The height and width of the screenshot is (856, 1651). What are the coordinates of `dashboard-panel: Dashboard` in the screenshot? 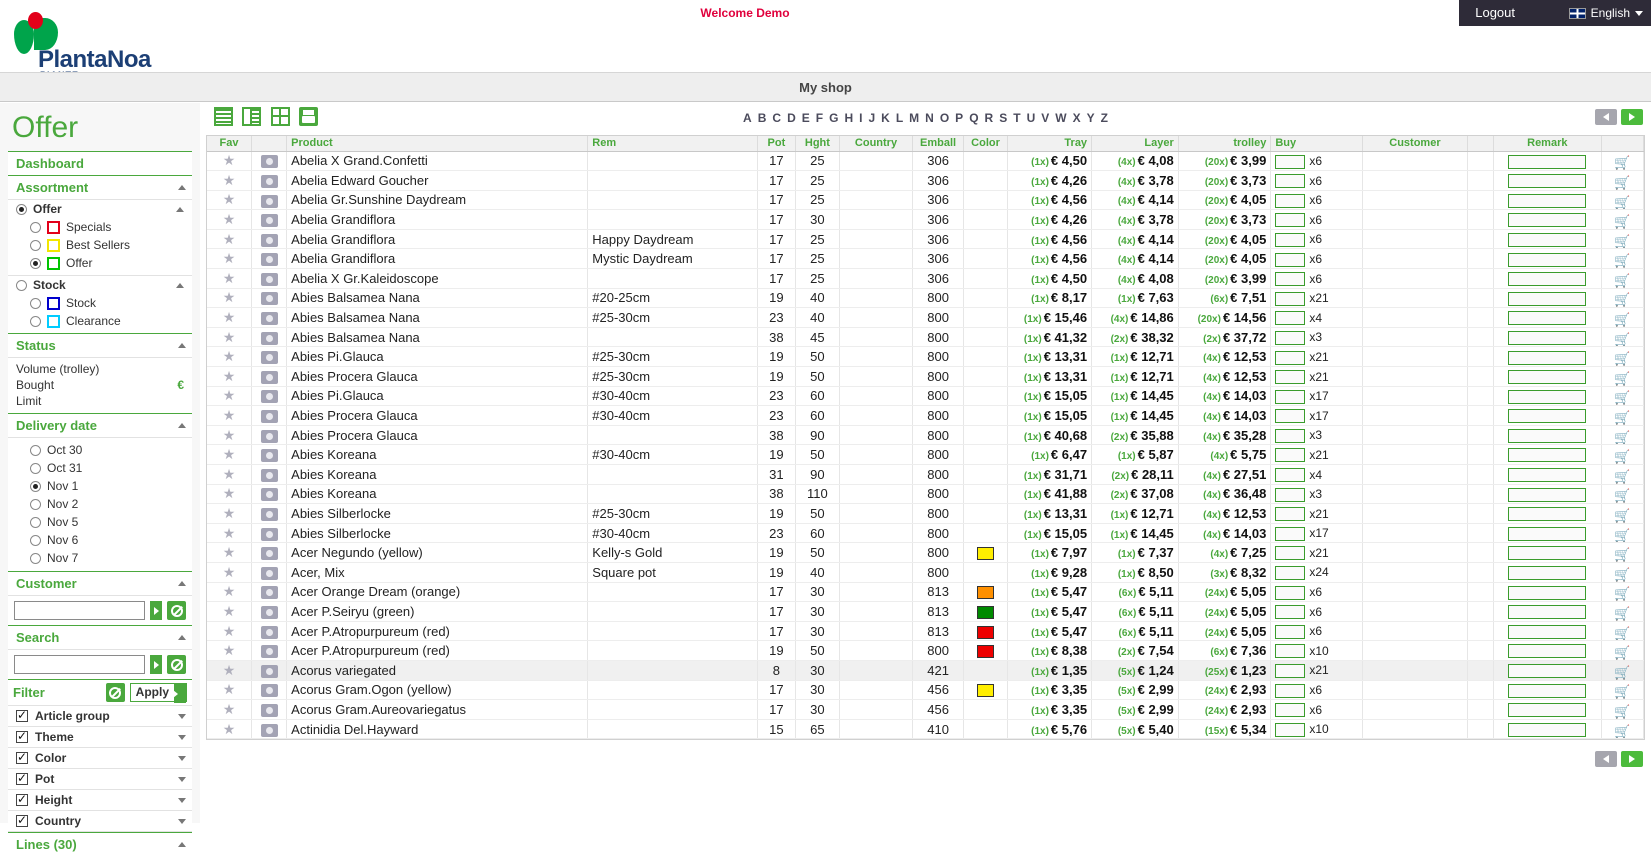 It's located at (100, 163).